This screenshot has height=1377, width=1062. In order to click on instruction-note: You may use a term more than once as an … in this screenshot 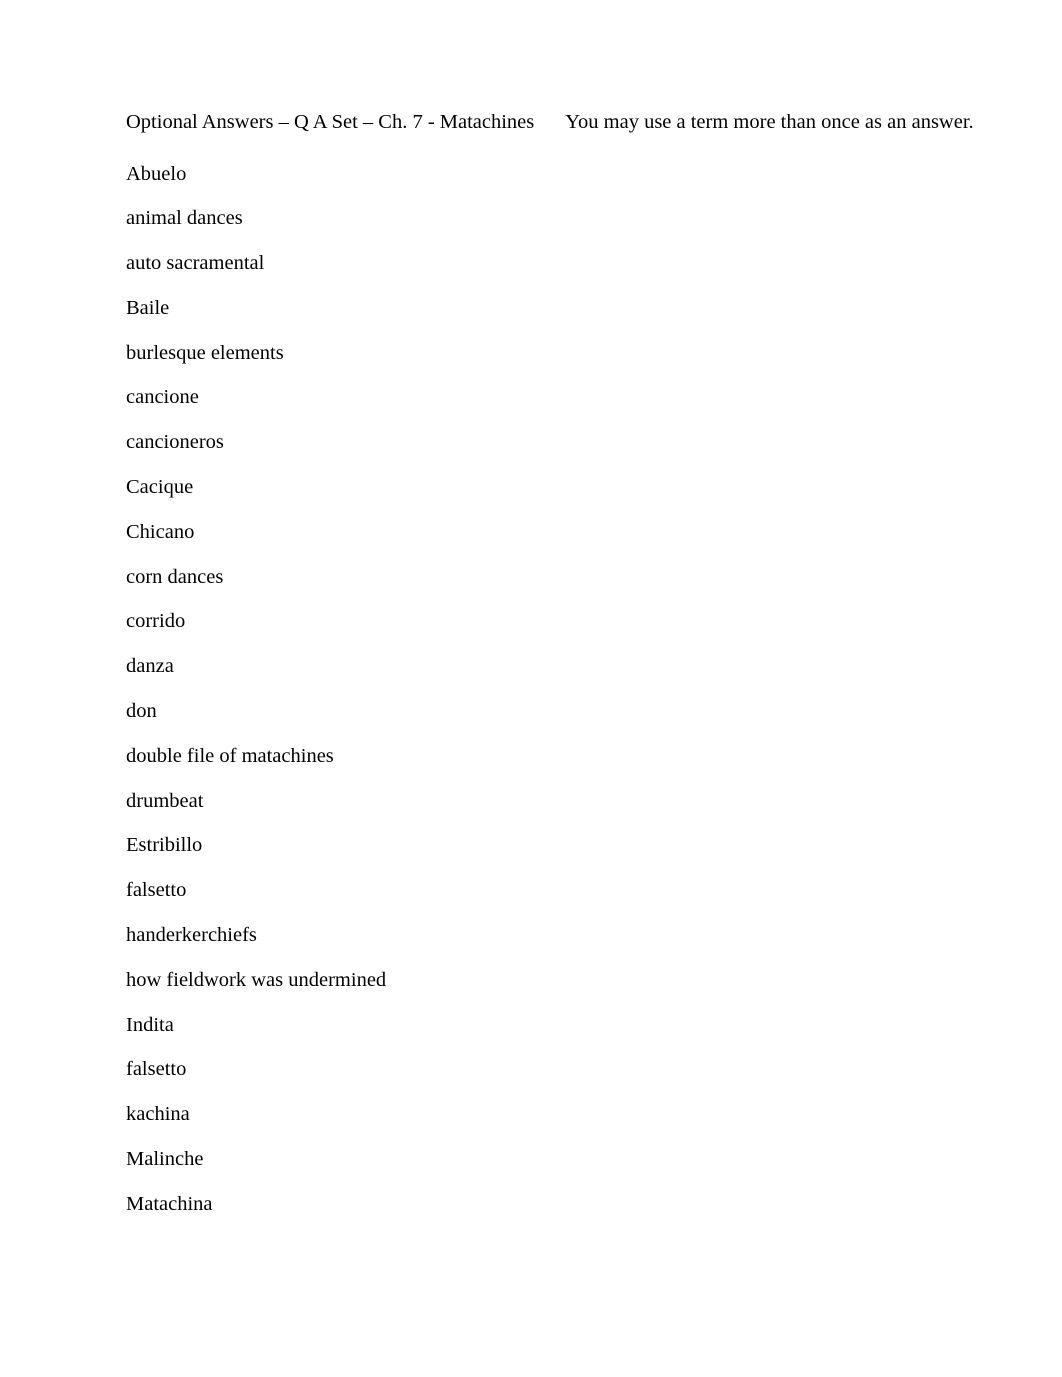, I will do `click(769, 122)`.